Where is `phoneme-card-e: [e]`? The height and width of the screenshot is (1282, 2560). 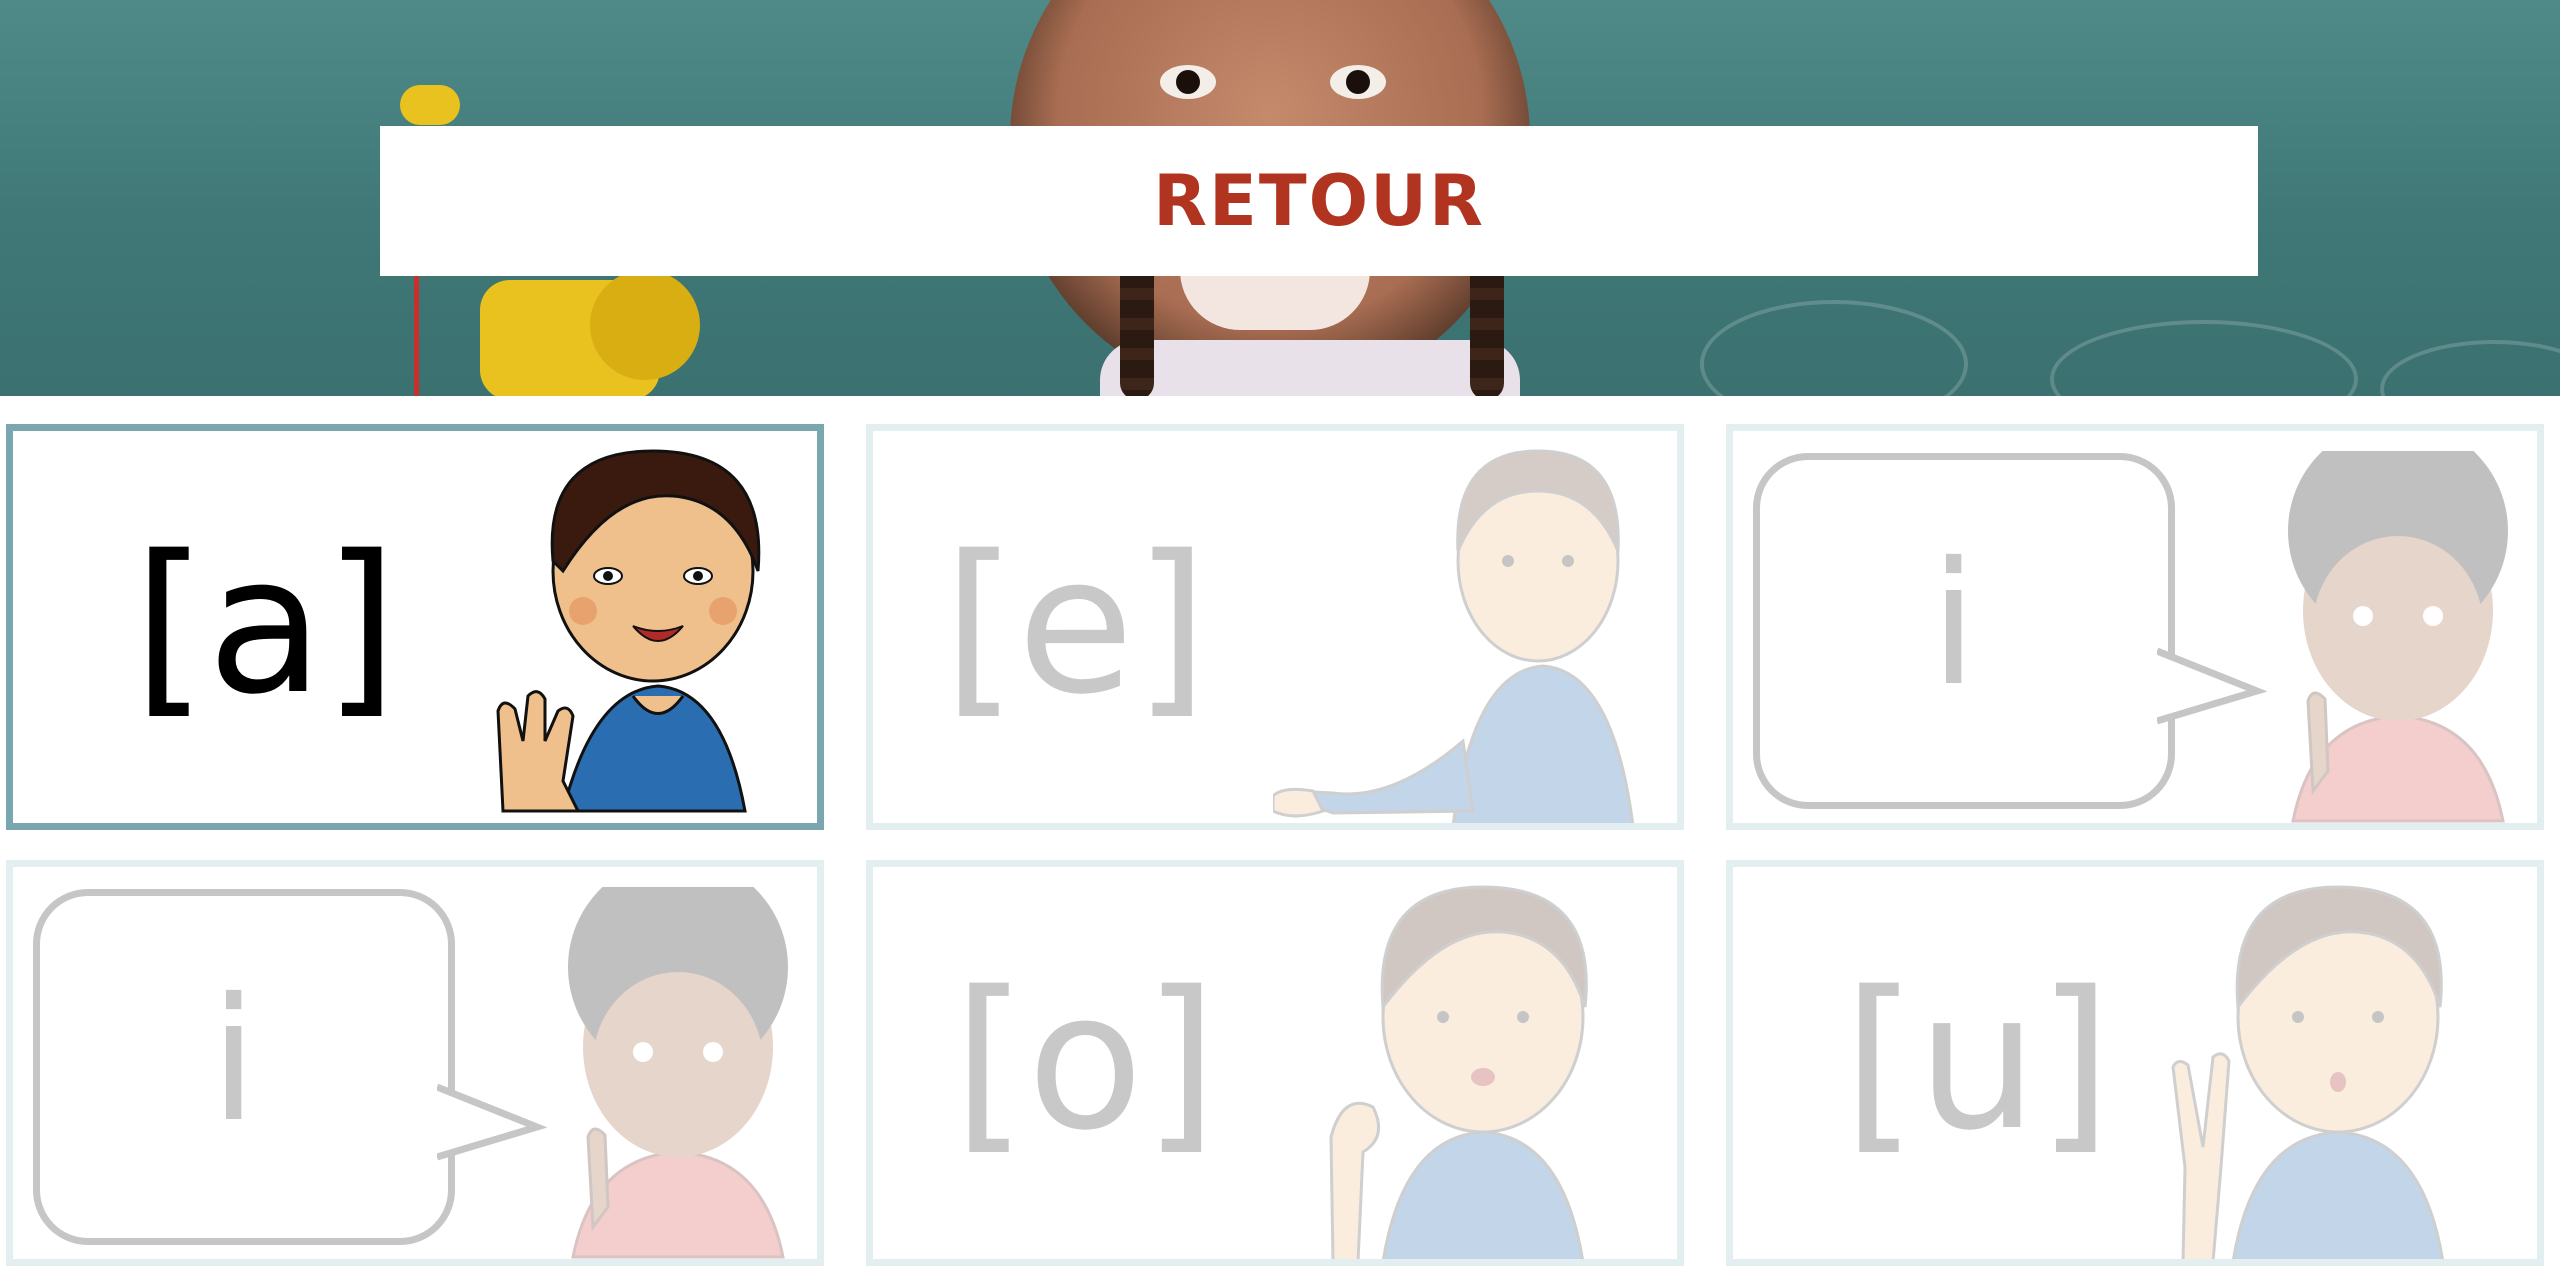 phoneme-card-e: [e] is located at coordinates (1275, 627).